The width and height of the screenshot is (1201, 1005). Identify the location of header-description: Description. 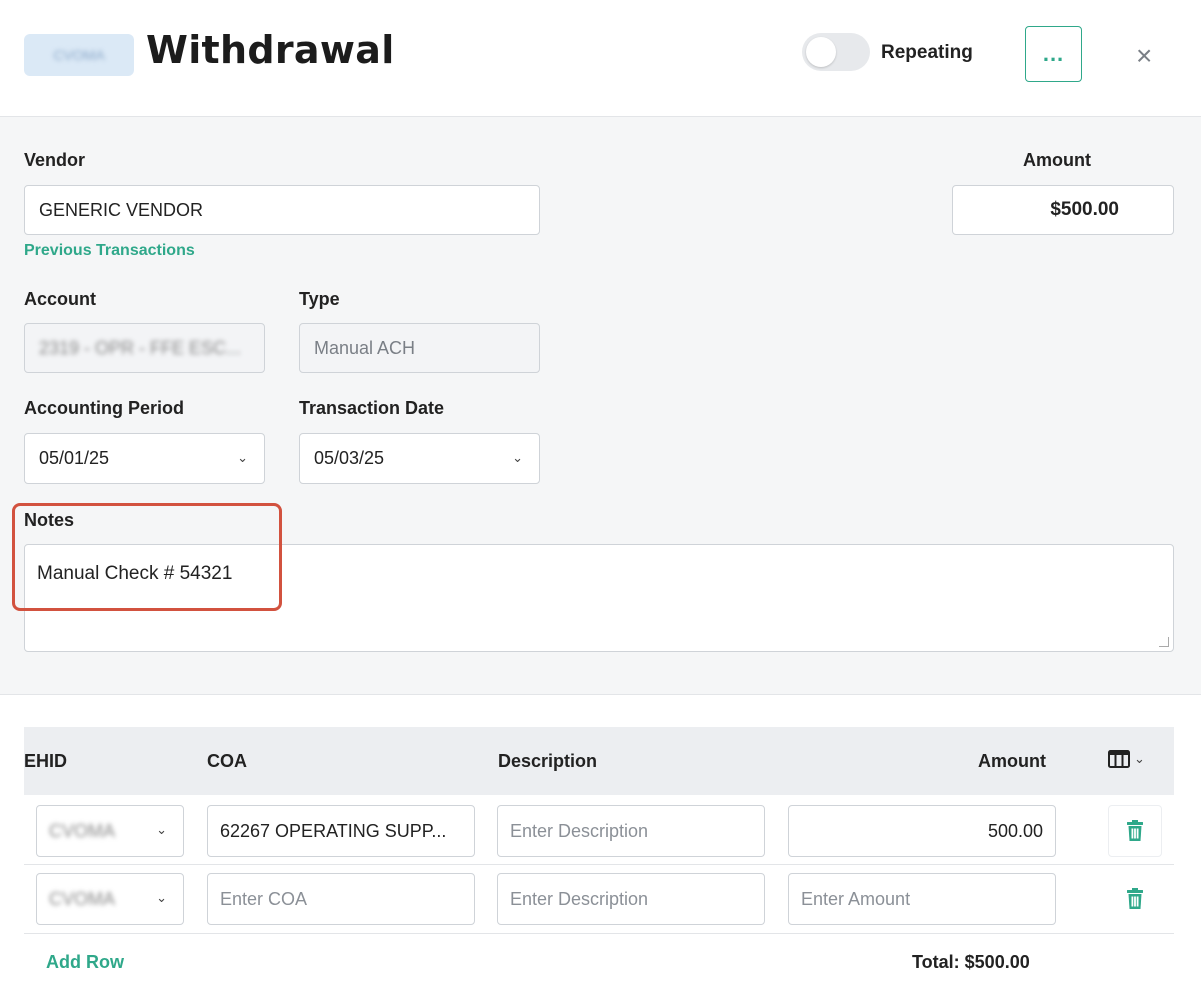
(548, 761).